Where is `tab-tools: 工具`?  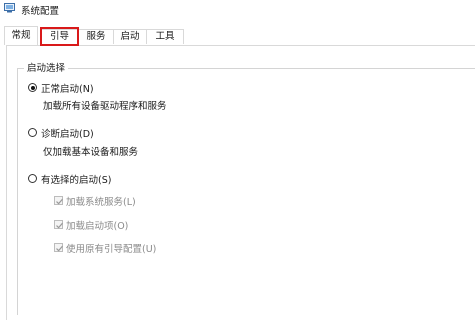
tab-tools: 工具 is located at coordinates (165, 36).